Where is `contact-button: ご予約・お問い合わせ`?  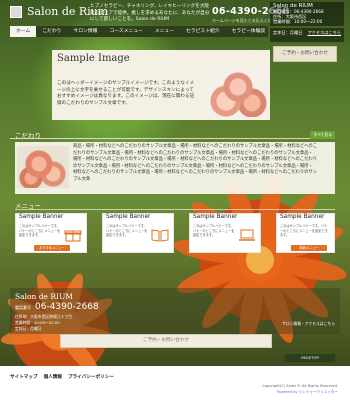 contact-button: ご予約・お問い合わせ is located at coordinates (305, 54).